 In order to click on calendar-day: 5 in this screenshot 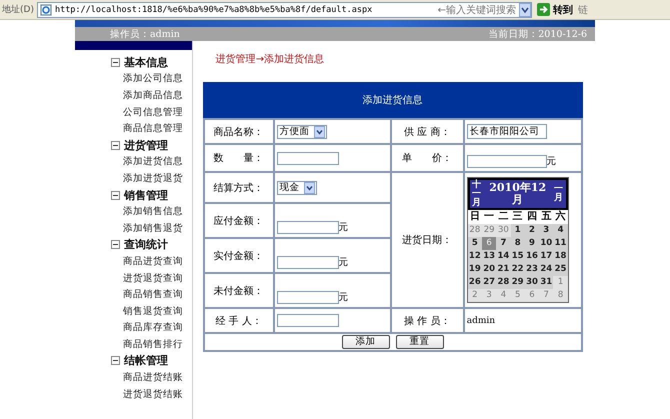, I will do `click(475, 243)`.